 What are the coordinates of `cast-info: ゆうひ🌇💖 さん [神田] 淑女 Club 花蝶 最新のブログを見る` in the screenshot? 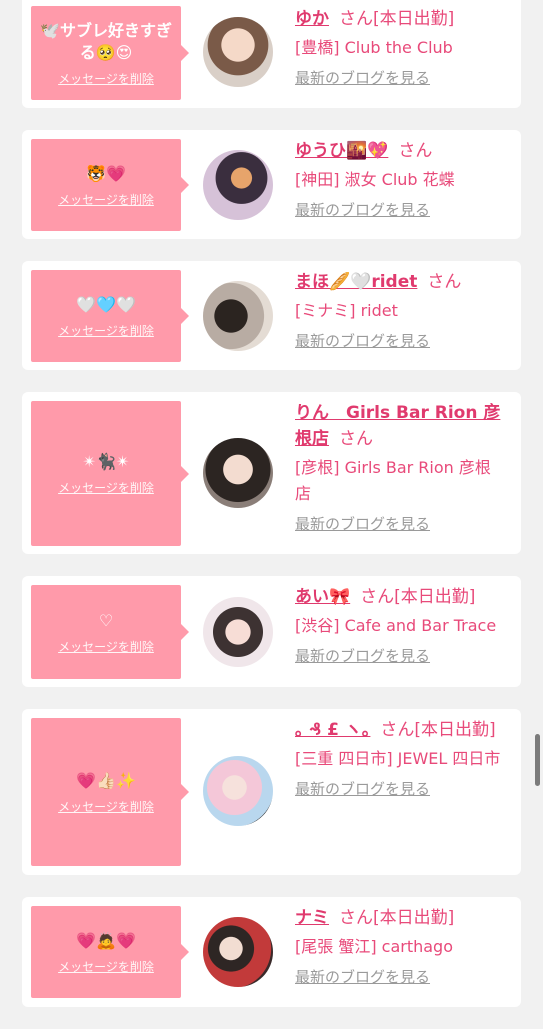 It's located at (400, 179).